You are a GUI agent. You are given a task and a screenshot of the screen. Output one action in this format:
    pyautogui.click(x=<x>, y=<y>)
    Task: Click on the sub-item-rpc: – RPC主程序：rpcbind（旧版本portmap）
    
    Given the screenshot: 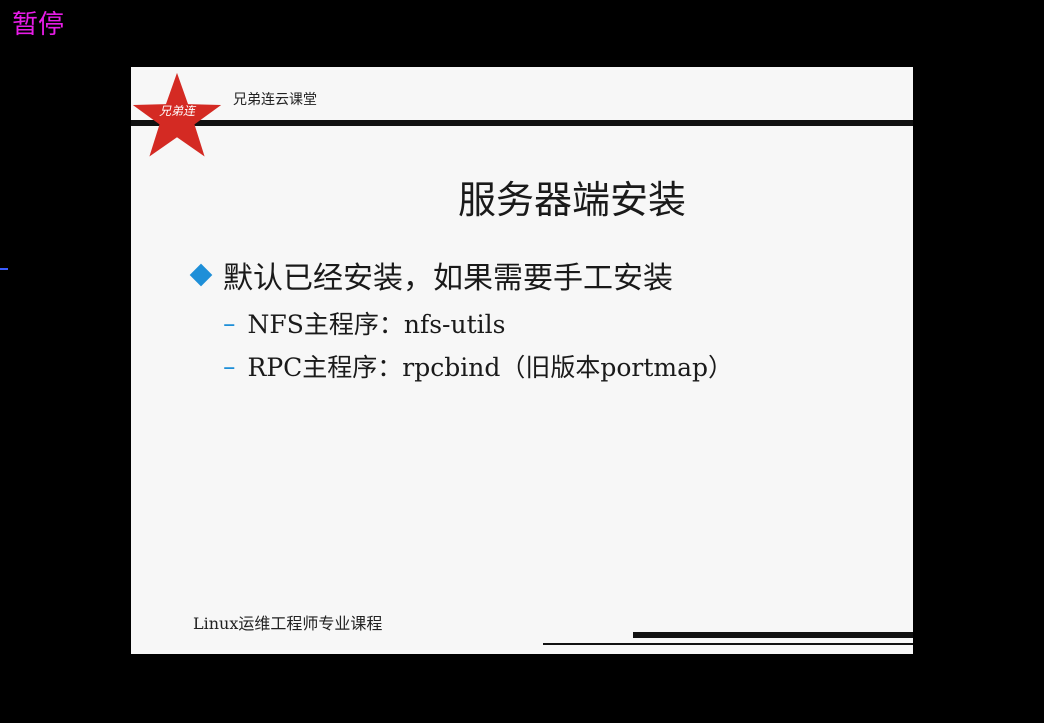 What is the action you would take?
    pyautogui.click(x=478, y=366)
    